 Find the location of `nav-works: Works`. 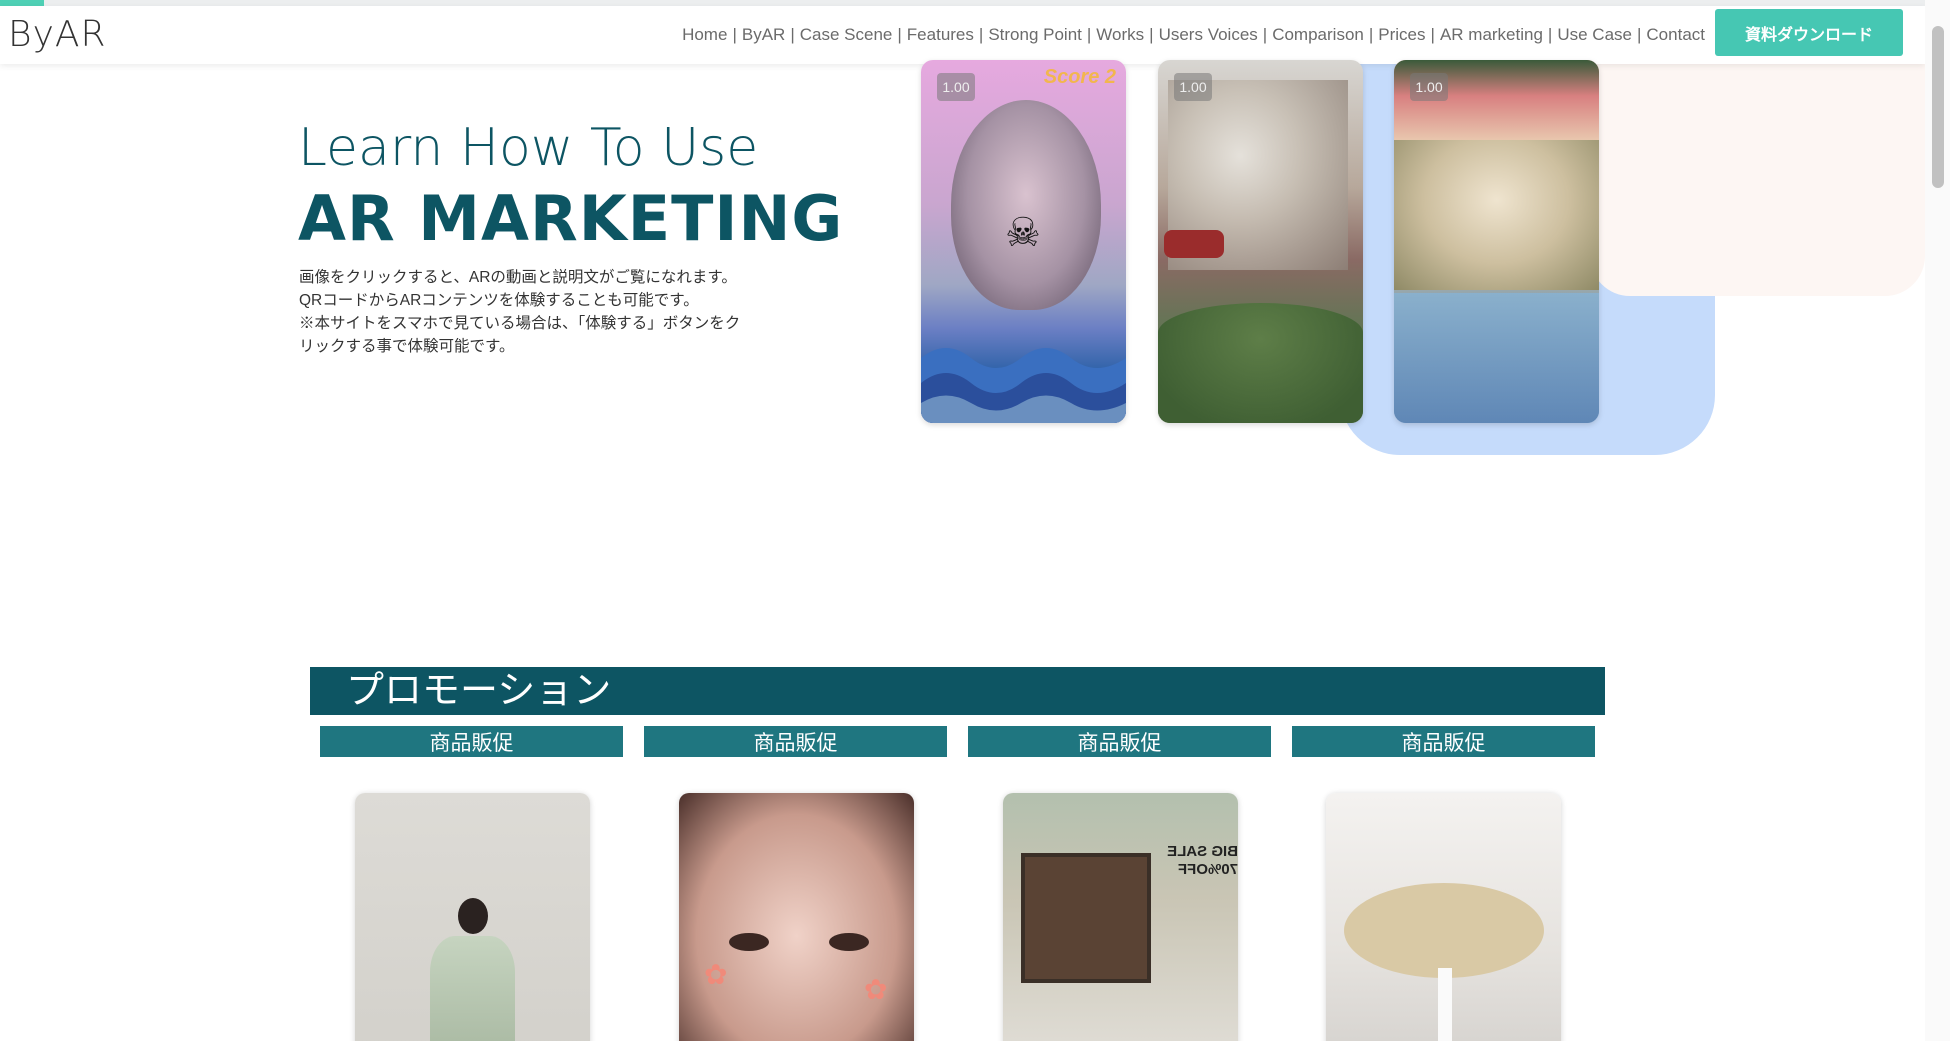

nav-works: Works is located at coordinates (1120, 35).